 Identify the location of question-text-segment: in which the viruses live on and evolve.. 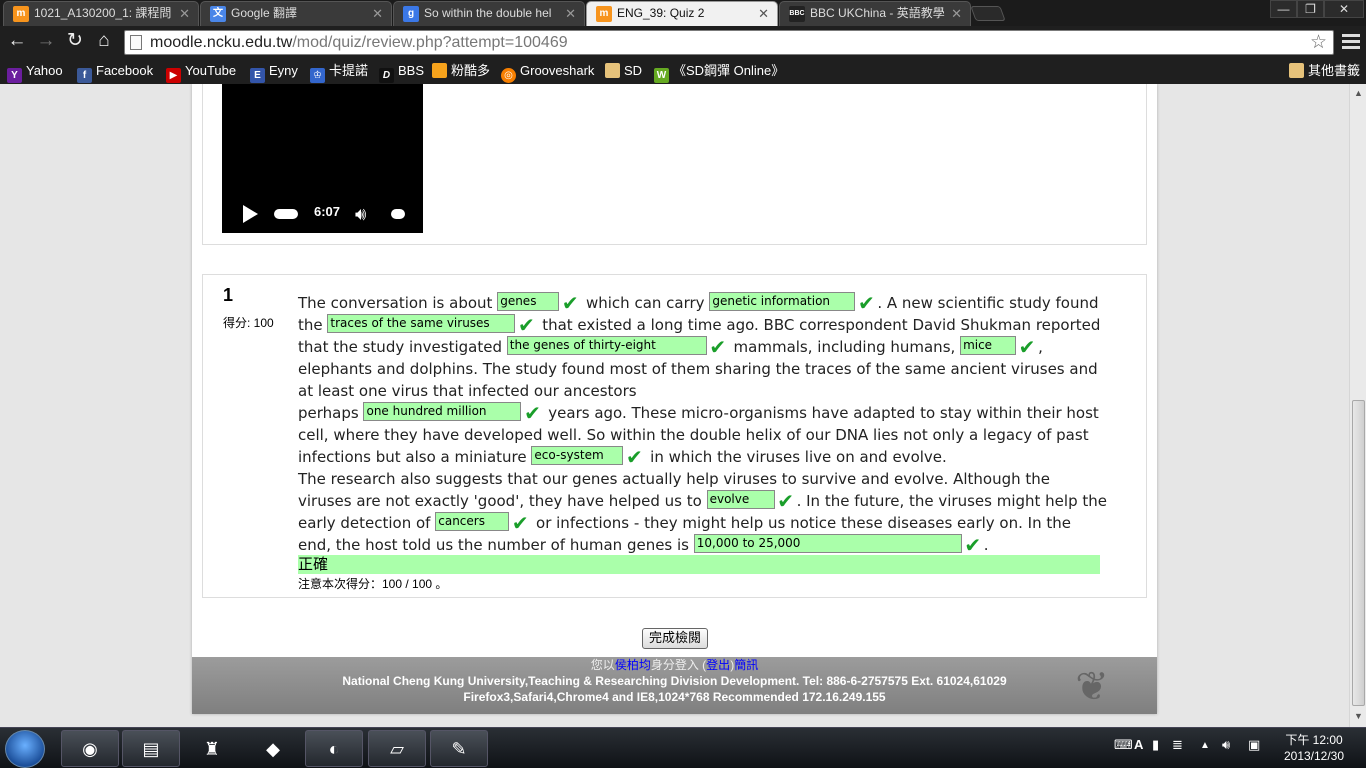
(798, 457).